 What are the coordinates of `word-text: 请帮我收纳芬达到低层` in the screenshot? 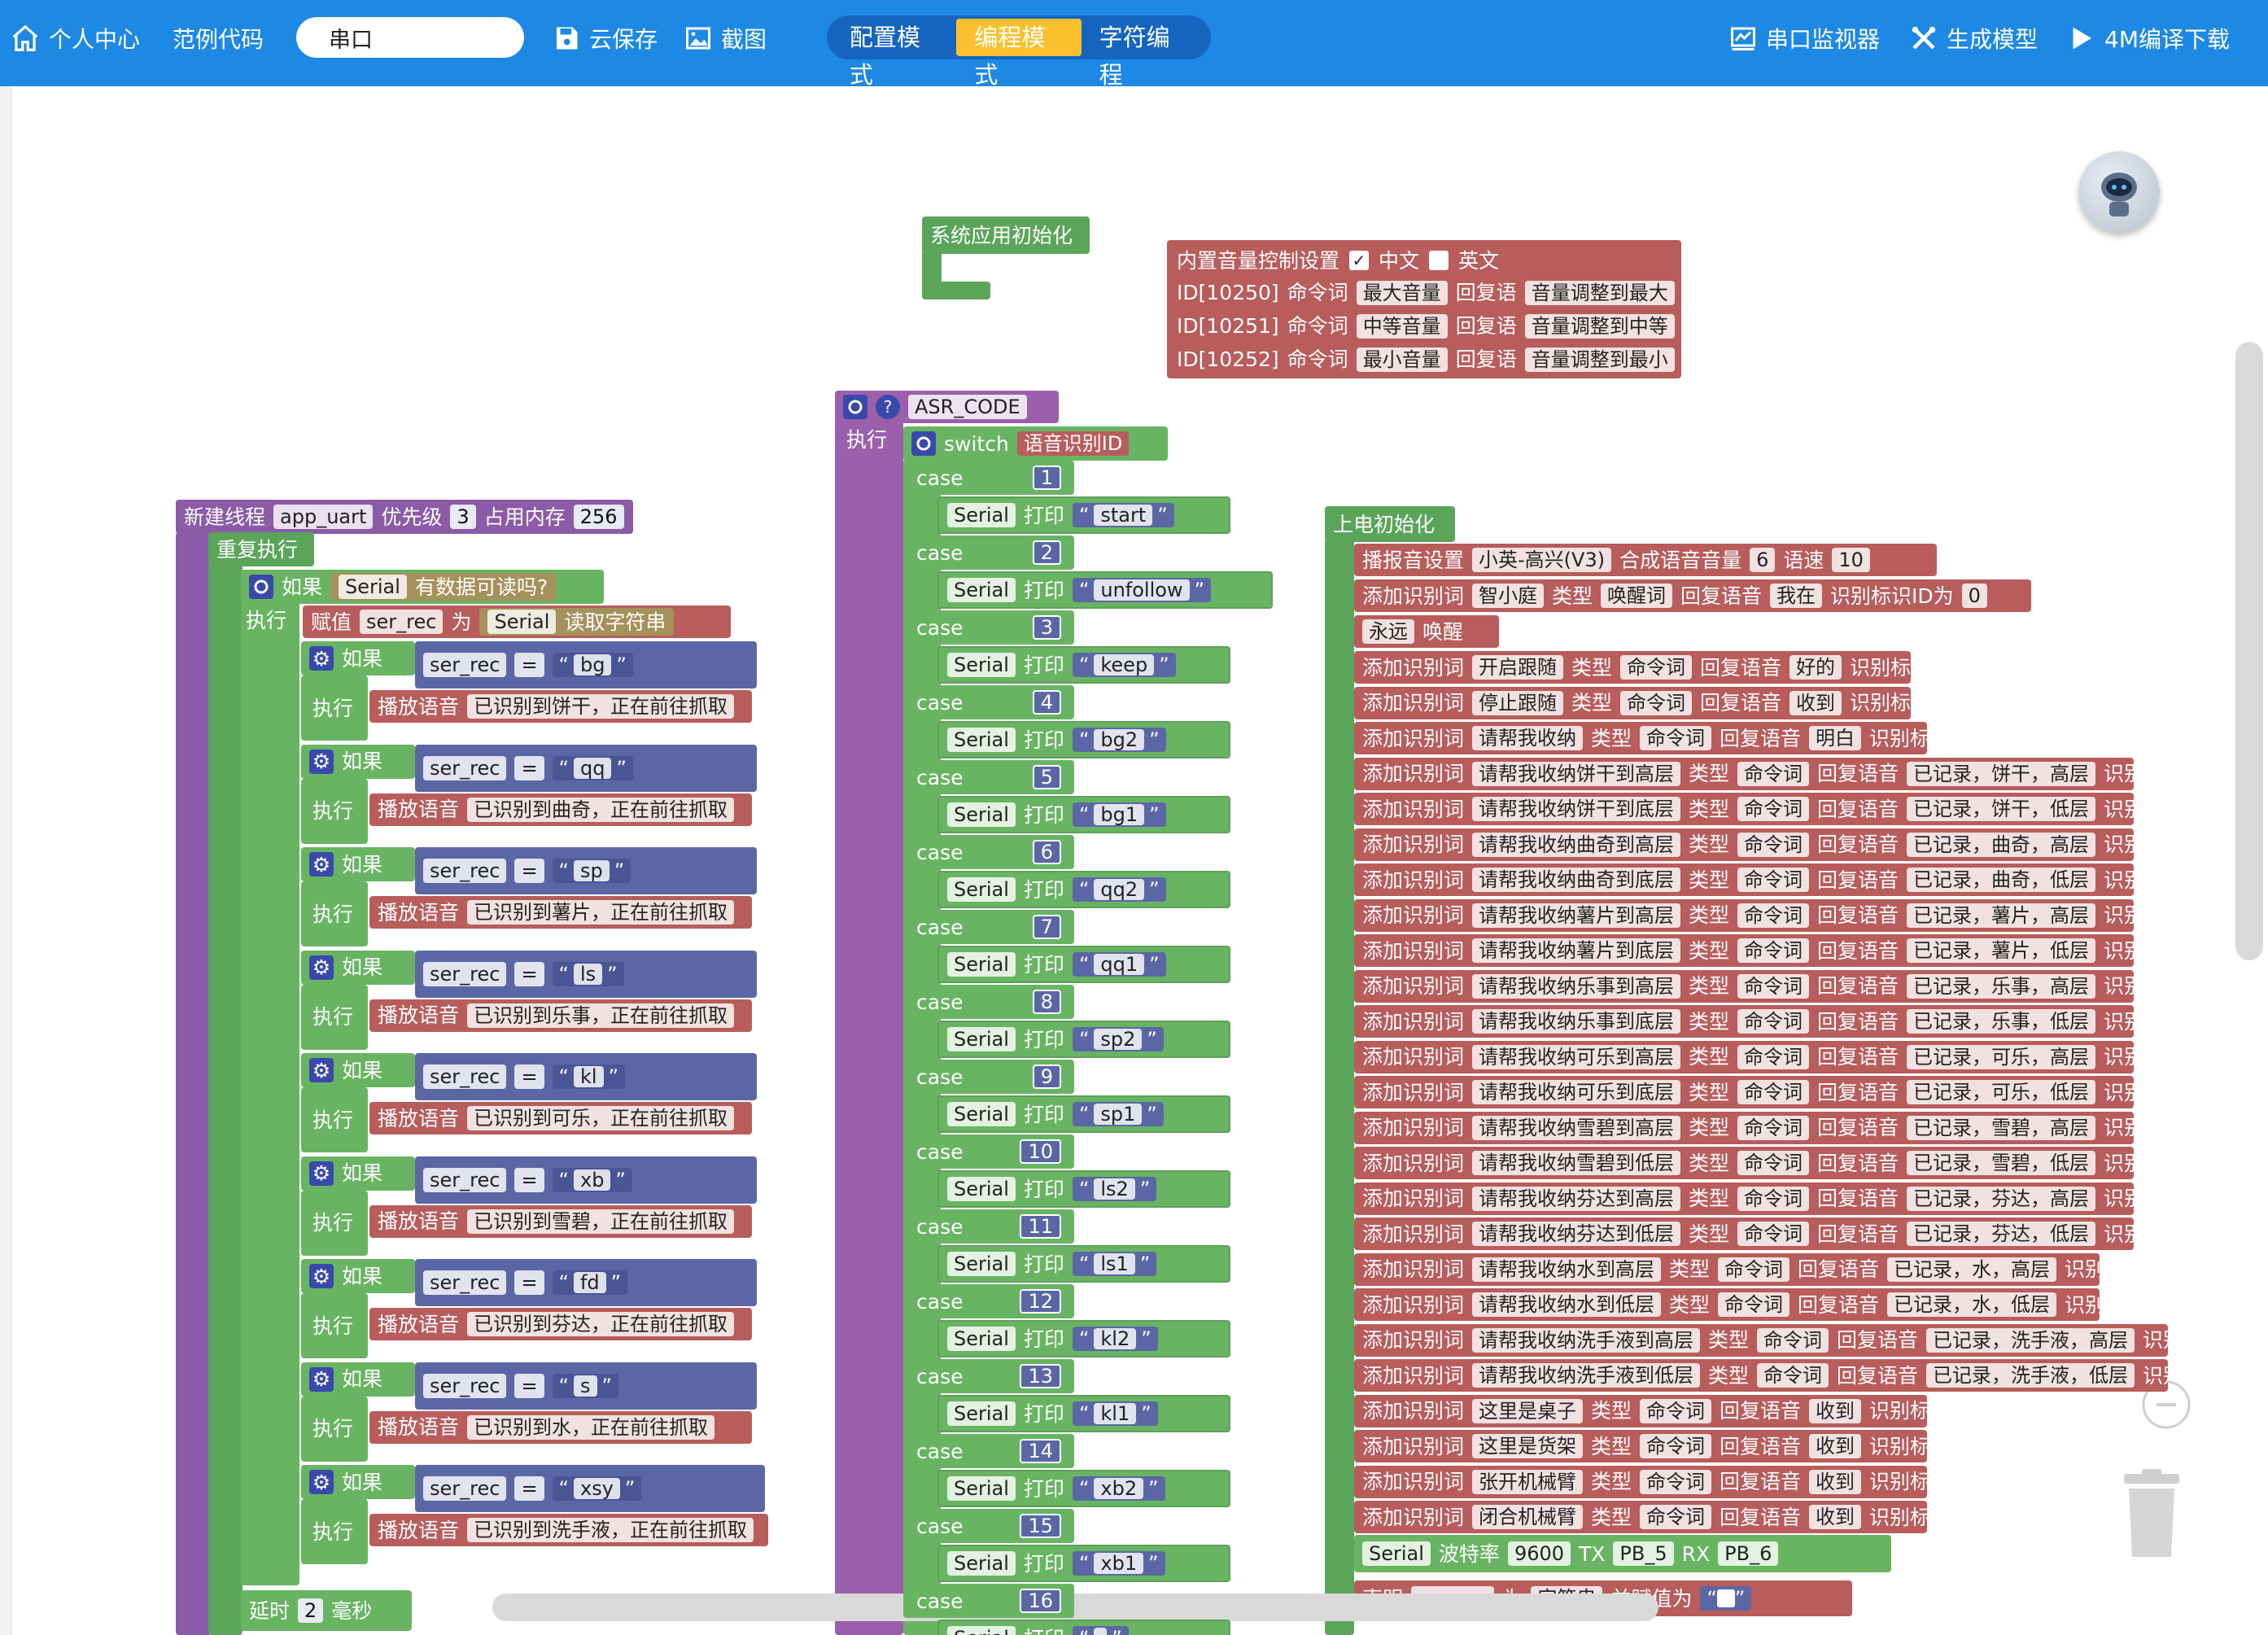 It's located at (1576, 1234).